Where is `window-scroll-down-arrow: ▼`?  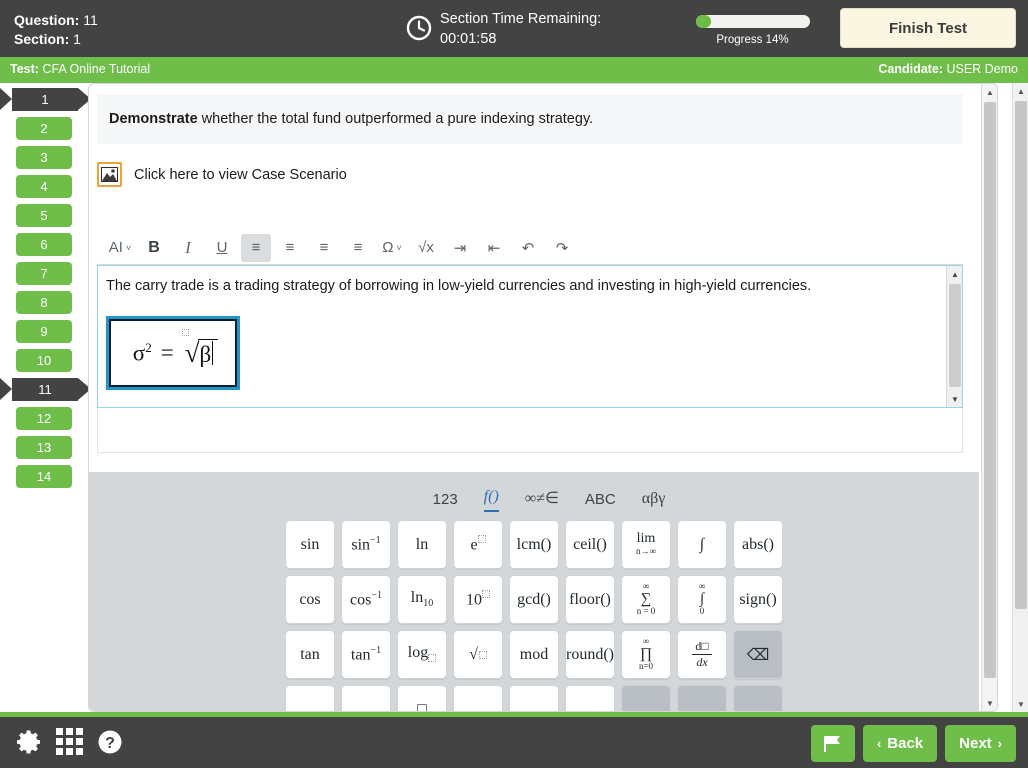
window-scroll-down-arrow: ▼ is located at coordinates (1020, 704).